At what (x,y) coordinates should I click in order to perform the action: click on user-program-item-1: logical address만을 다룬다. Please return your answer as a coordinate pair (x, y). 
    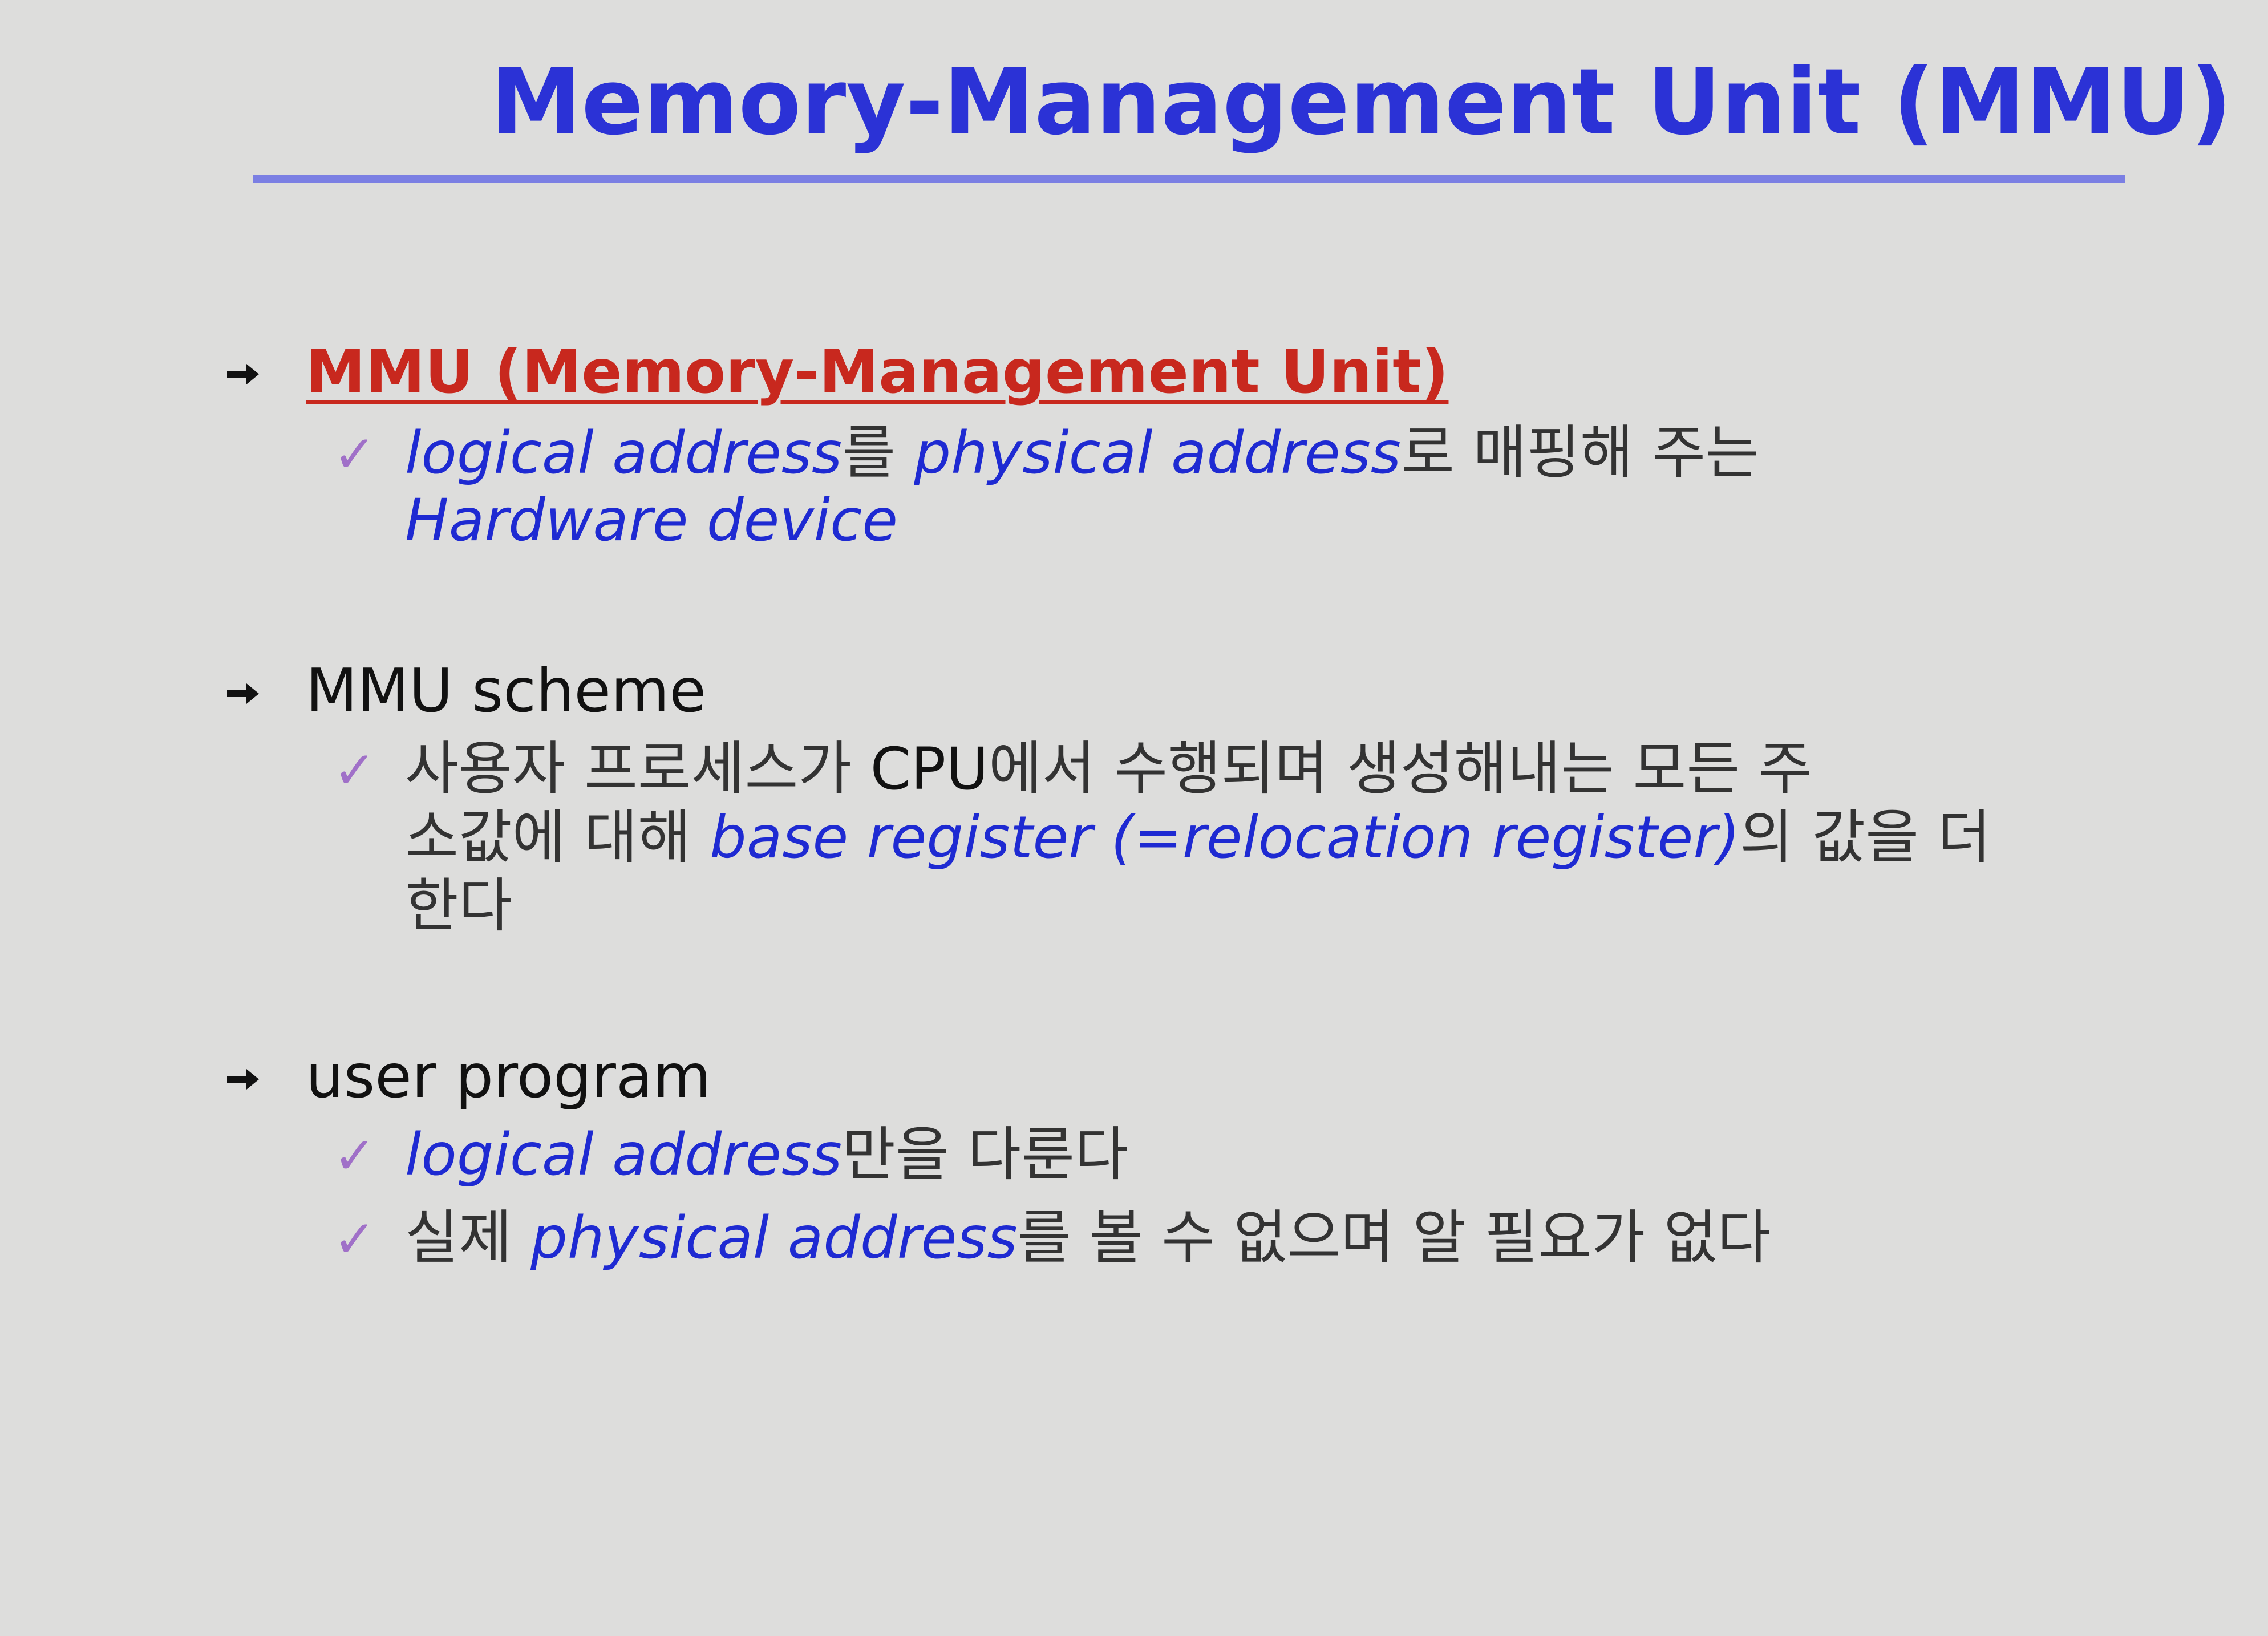
    Looking at the image, I should click on (766, 1155).